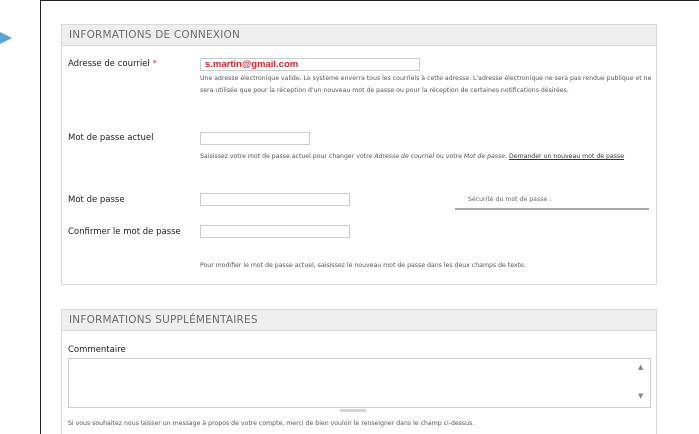  What do you see at coordinates (112, 64) in the screenshot?
I see `email-label: Adresse de courriel *` at bounding box center [112, 64].